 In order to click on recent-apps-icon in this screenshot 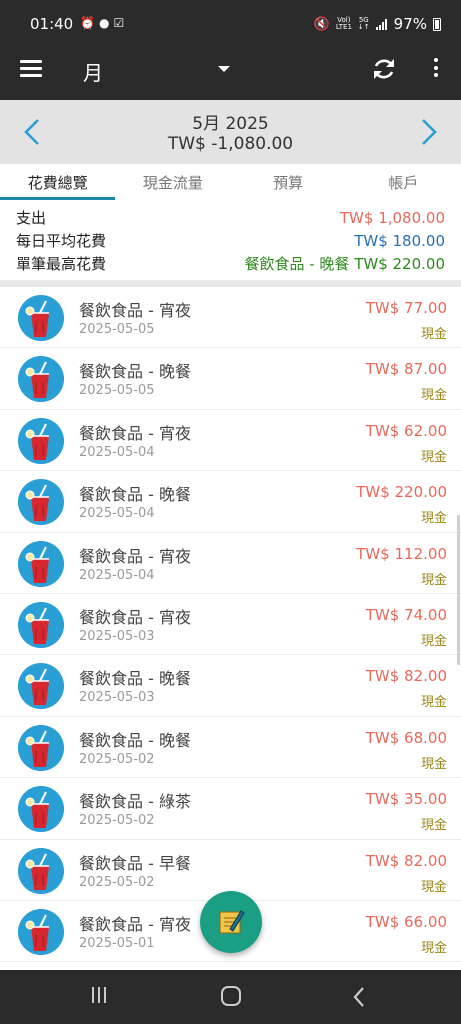, I will do `click(101, 996)`.